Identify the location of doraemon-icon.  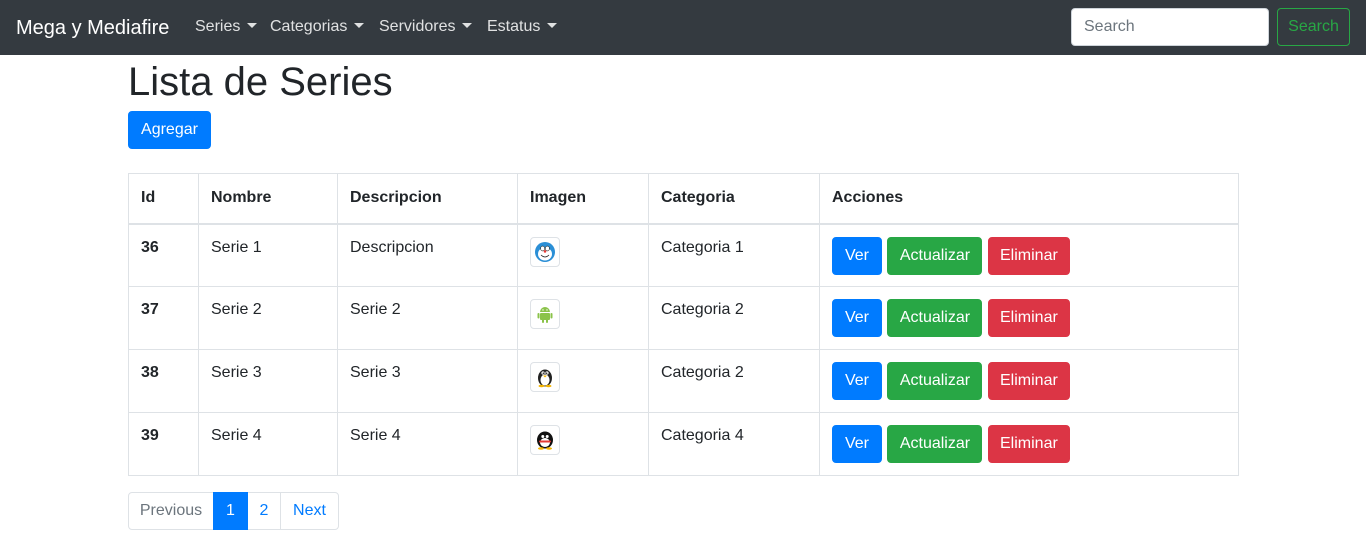
(545, 251).